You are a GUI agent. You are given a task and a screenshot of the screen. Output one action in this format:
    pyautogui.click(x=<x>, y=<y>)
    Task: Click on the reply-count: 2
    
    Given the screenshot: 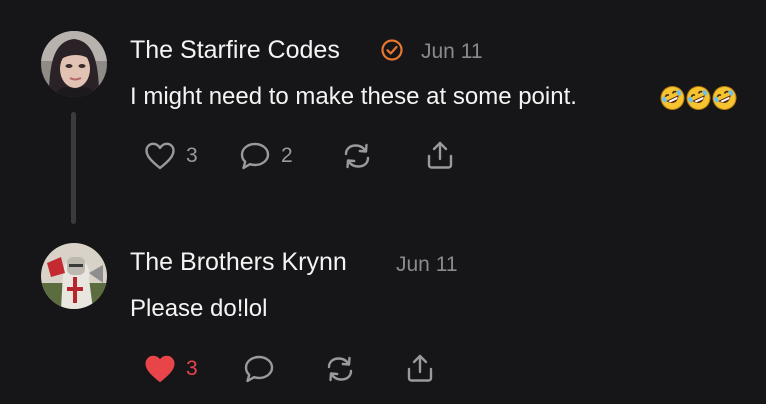 What is the action you would take?
    pyautogui.click(x=287, y=155)
    